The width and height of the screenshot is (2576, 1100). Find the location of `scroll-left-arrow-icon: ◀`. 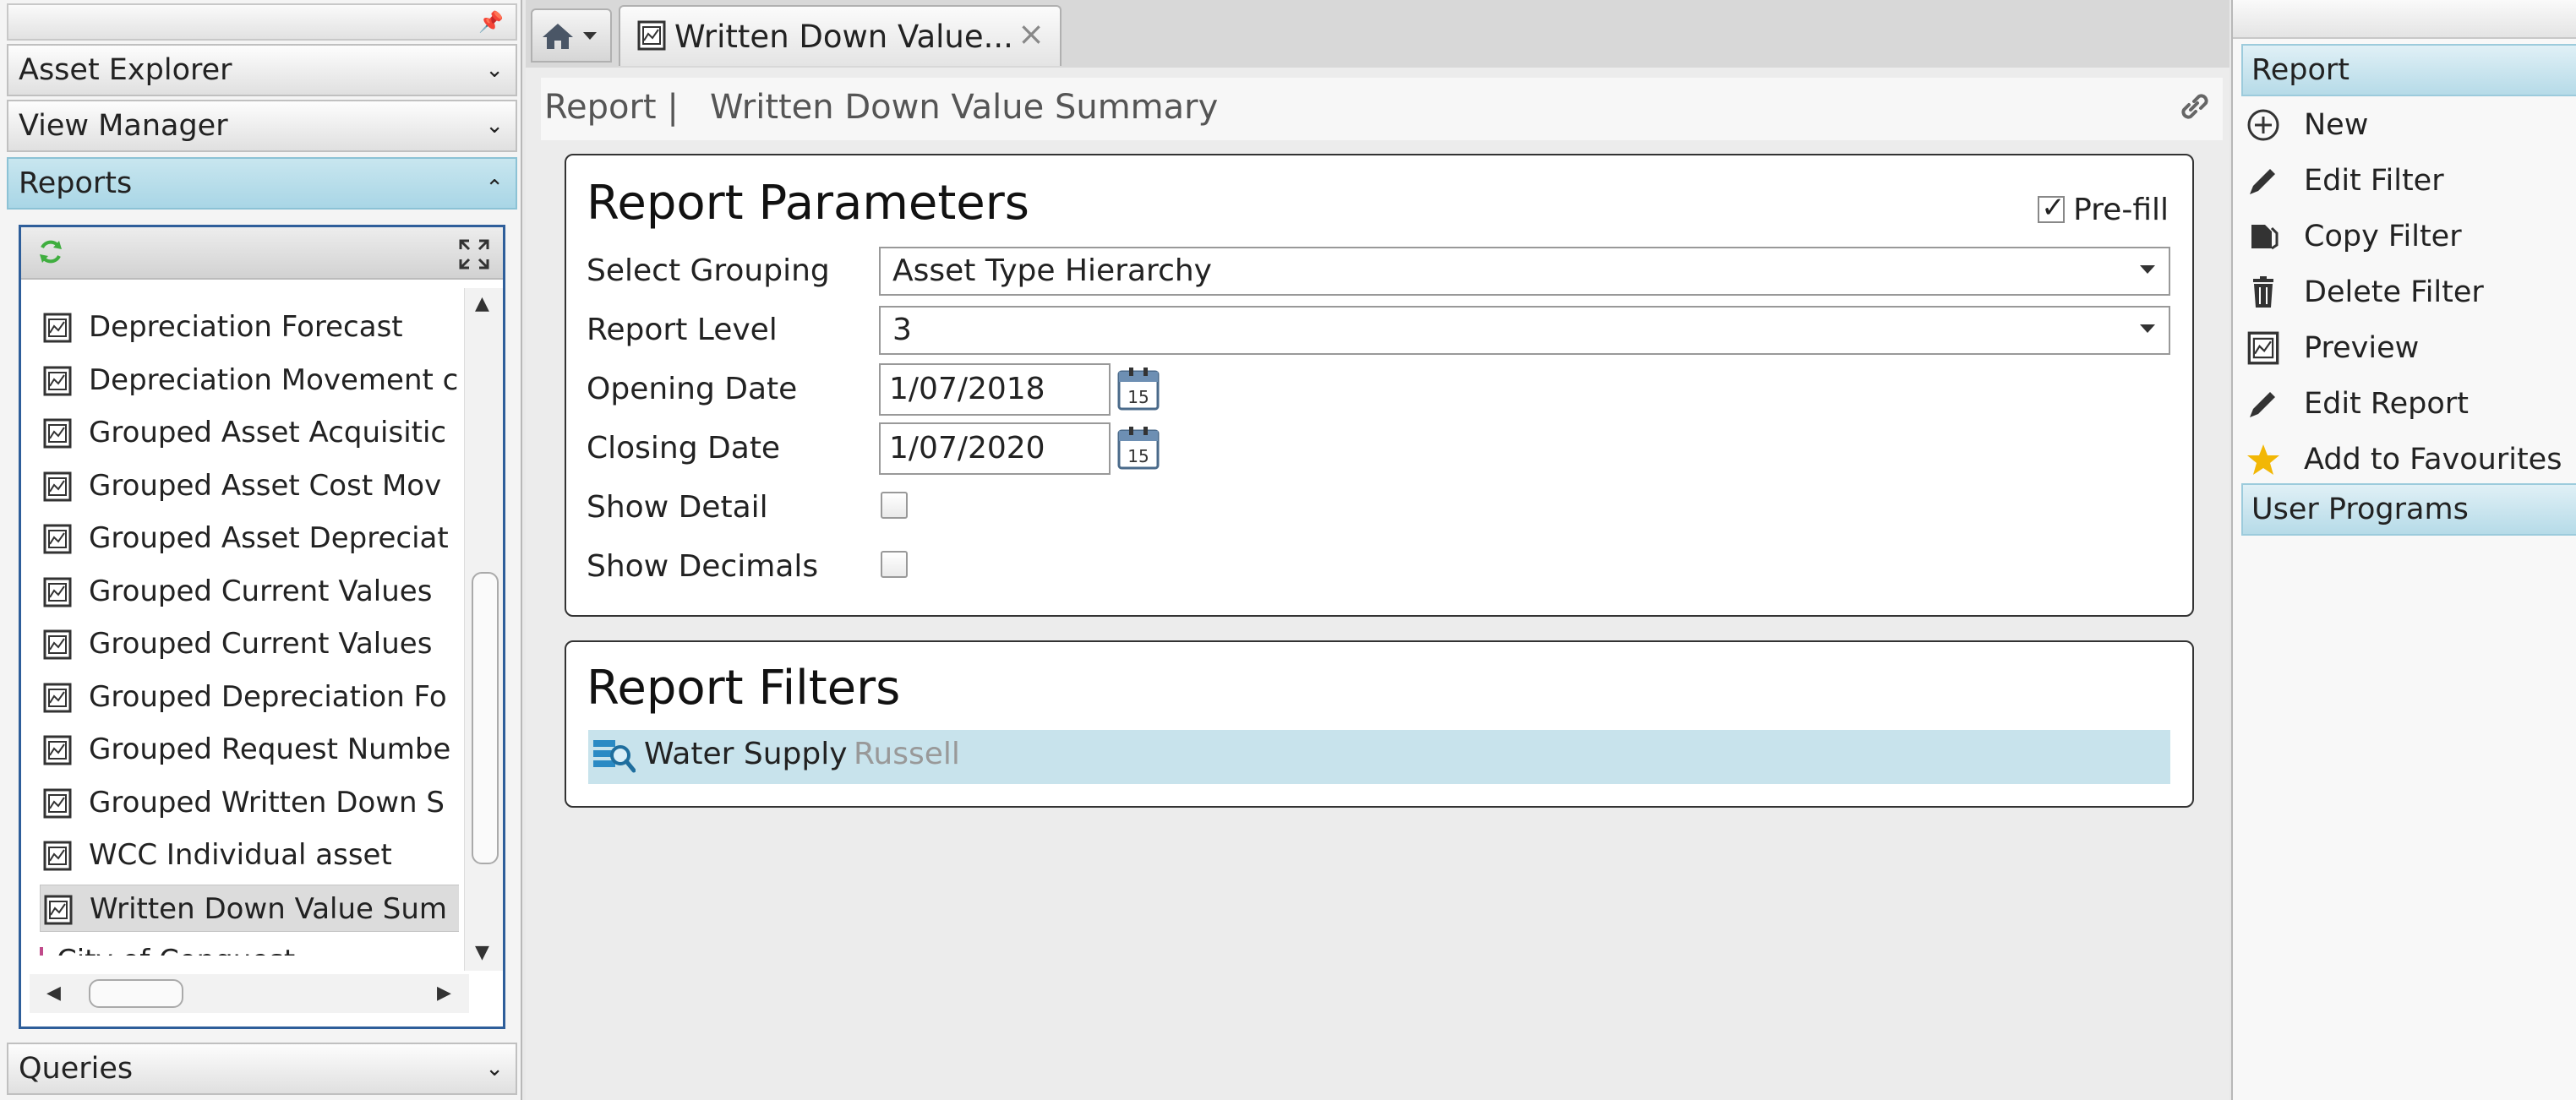

scroll-left-arrow-icon: ◀ is located at coordinates (53, 994).